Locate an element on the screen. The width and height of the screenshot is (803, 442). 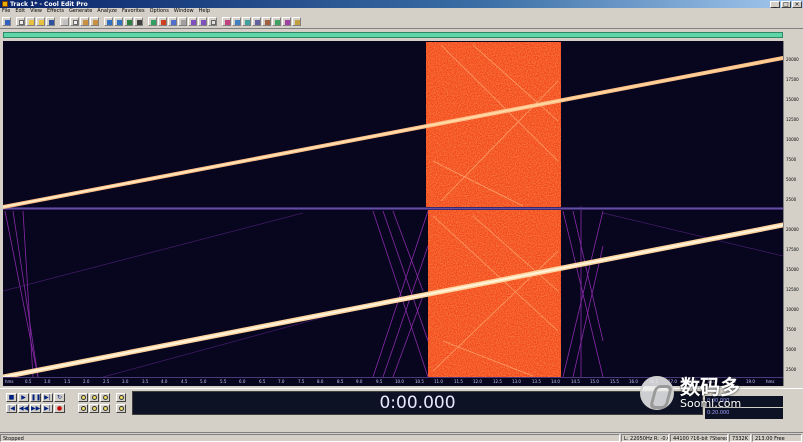
zoom-in-icon is located at coordinates (83, 397).